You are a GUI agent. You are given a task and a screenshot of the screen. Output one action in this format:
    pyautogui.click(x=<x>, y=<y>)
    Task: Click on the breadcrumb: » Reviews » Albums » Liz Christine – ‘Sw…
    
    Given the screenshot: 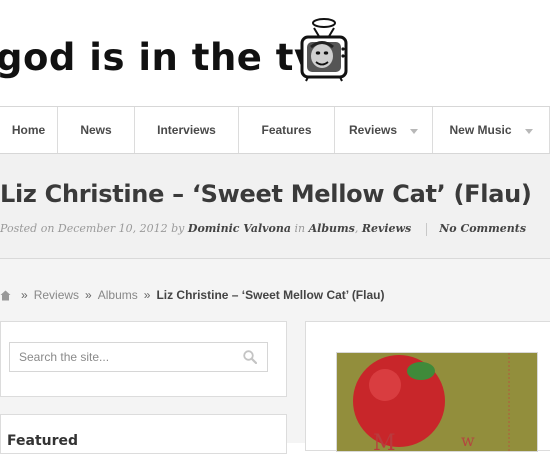 What is the action you would take?
    pyautogui.click(x=192, y=295)
    